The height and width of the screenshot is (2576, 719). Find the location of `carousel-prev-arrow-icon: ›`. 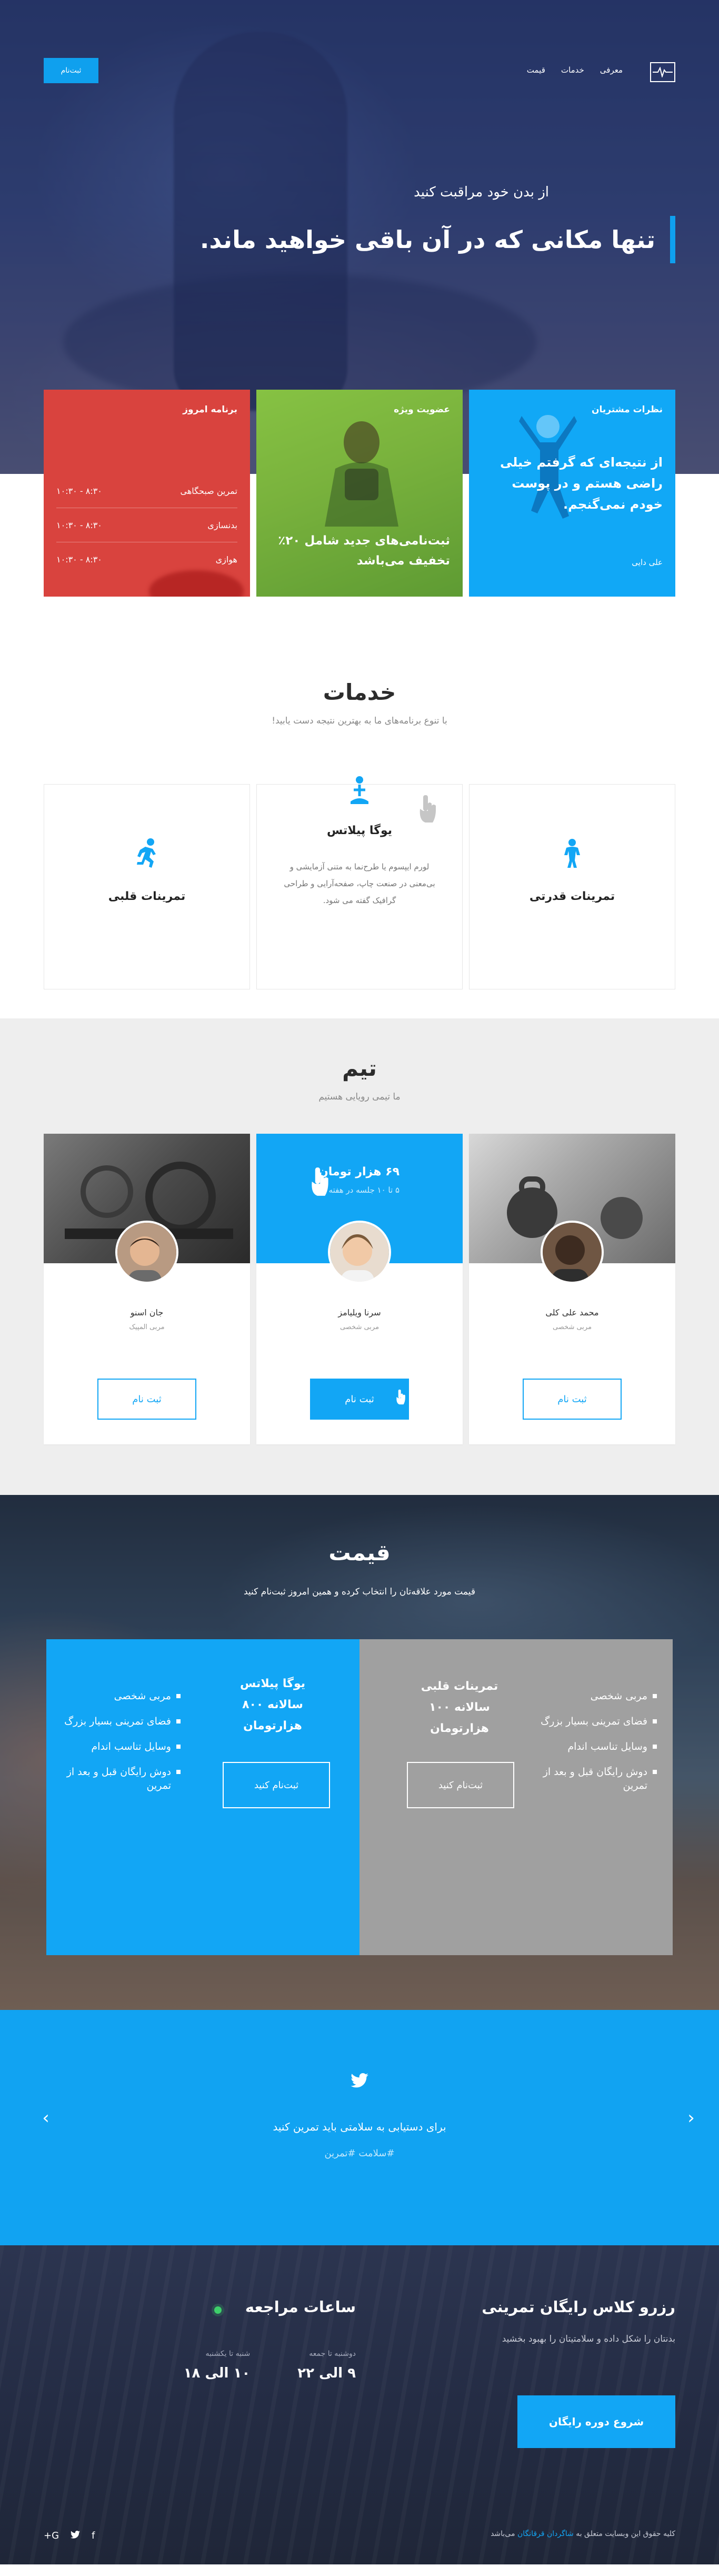

carousel-prev-arrow-icon: › is located at coordinates (46, 2117).